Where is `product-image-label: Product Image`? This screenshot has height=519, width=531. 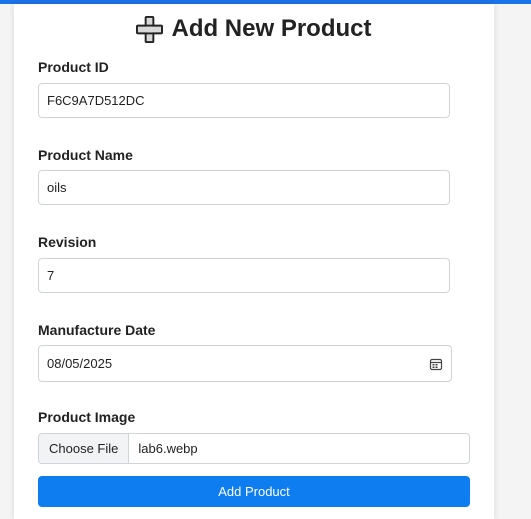
product-image-label: Product Image is located at coordinates (87, 417).